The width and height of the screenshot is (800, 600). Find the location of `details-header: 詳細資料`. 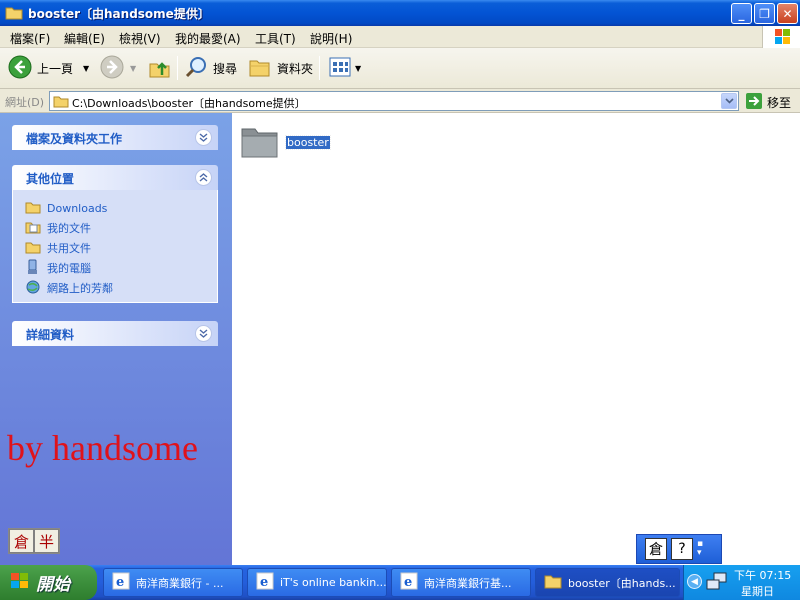

details-header: 詳細資料 is located at coordinates (115, 333).